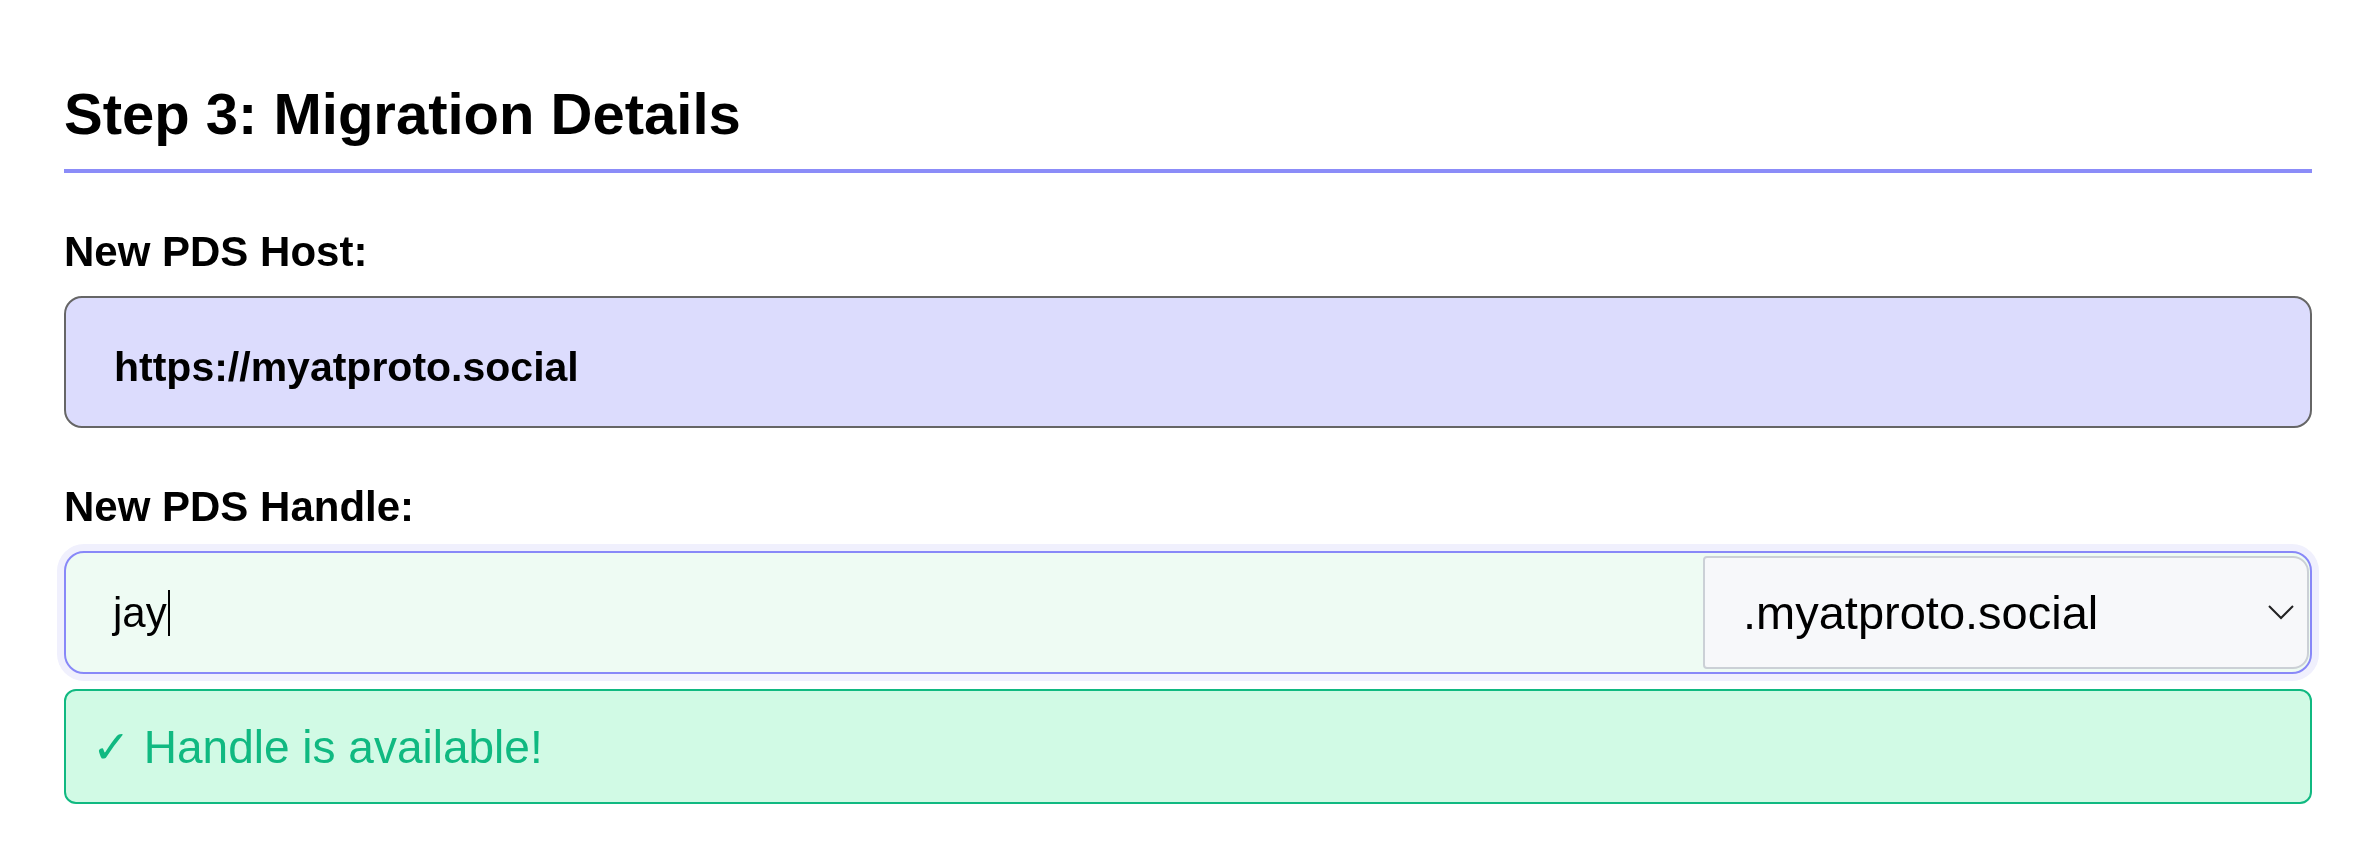 This screenshot has height=850, width=2374. I want to click on text-cursor-icon, so click(168, 612).